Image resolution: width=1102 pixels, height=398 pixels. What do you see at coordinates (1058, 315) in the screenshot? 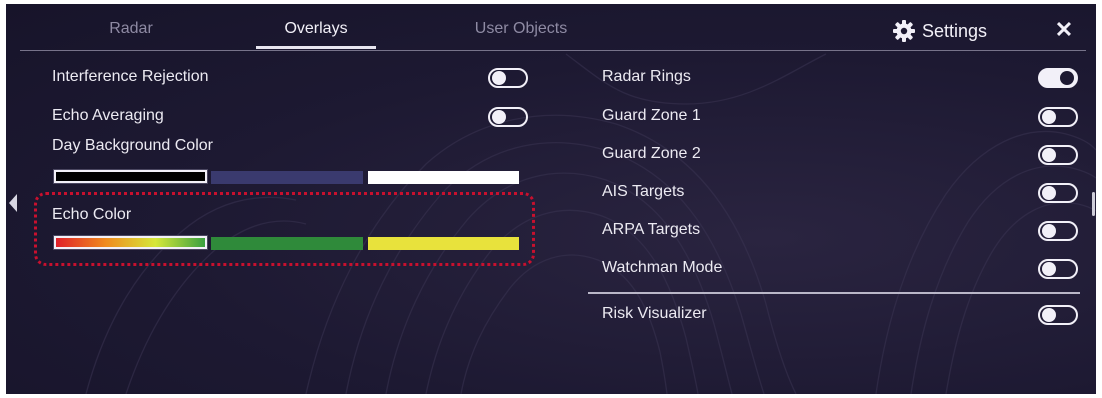
I see `risk-visualizer-toggle` at bounding box center [1058, 315].